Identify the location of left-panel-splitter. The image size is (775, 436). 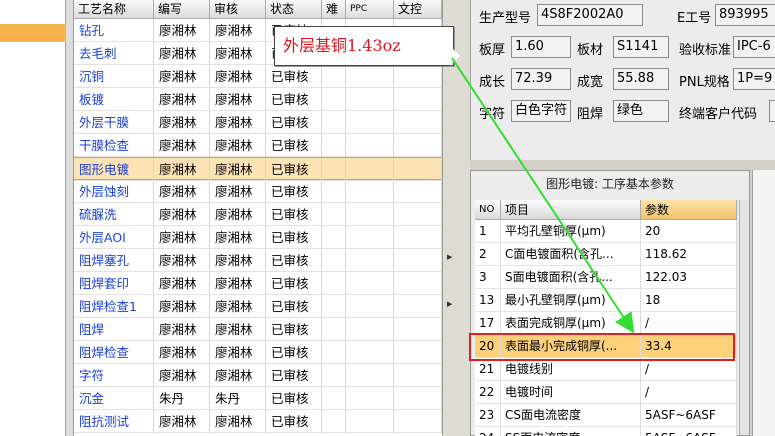
(70, 218).